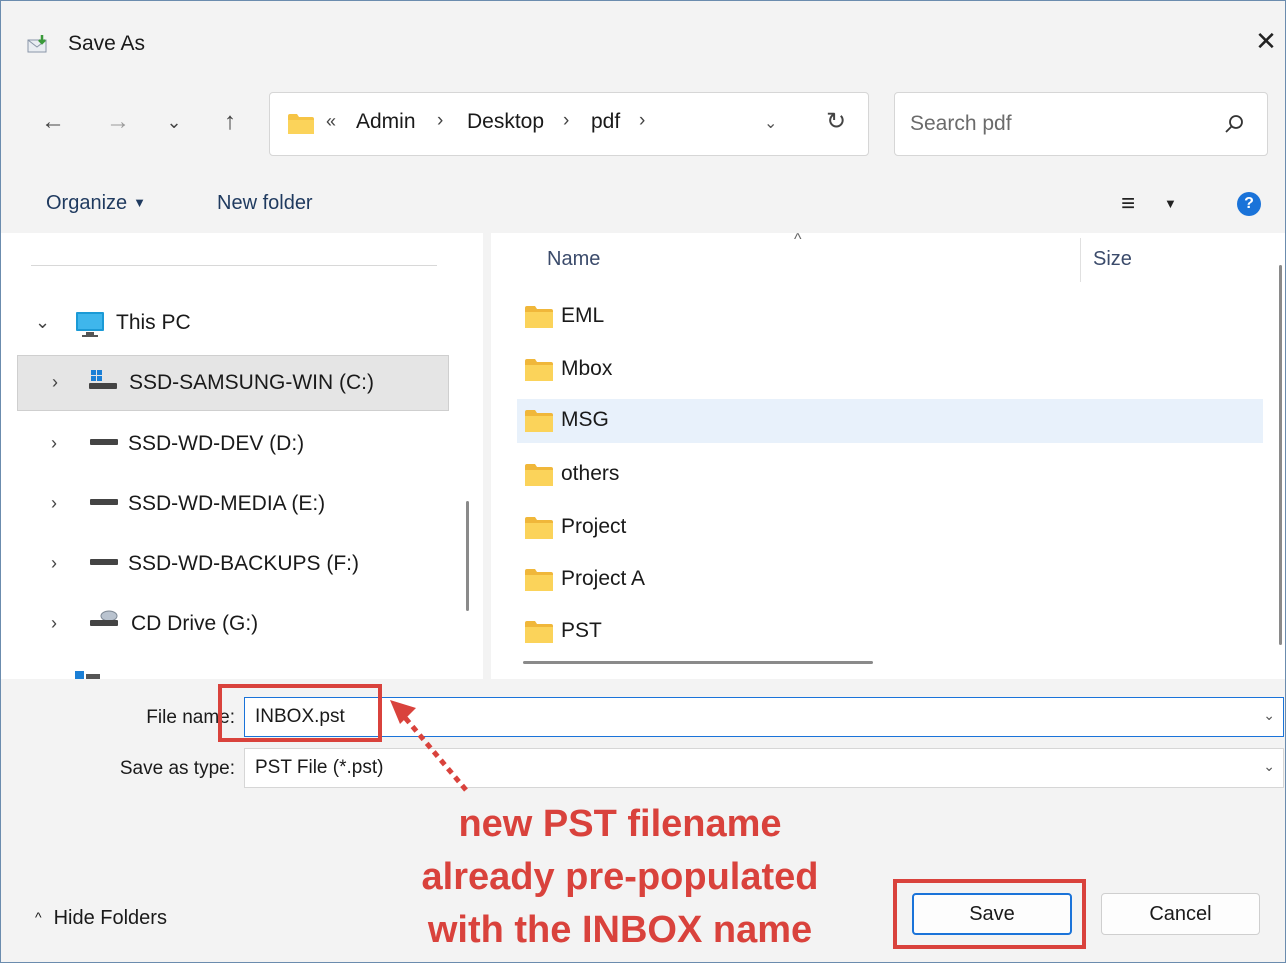  What do you see at coordinates (90, 324) in the screenshot?
I see `monitor-icon` at bounding box center [90, 324].